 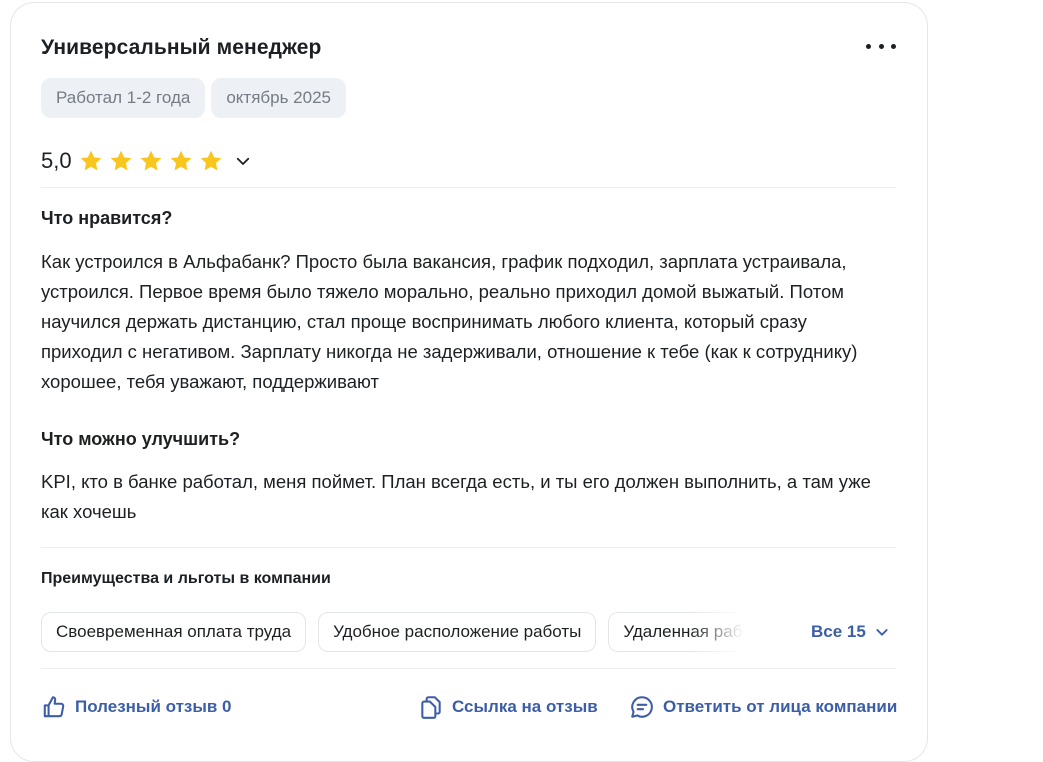 What do you see at coordinates (881, 46) in the screenshot?
I see `more-options-icon` at bounding box center [881, 46].